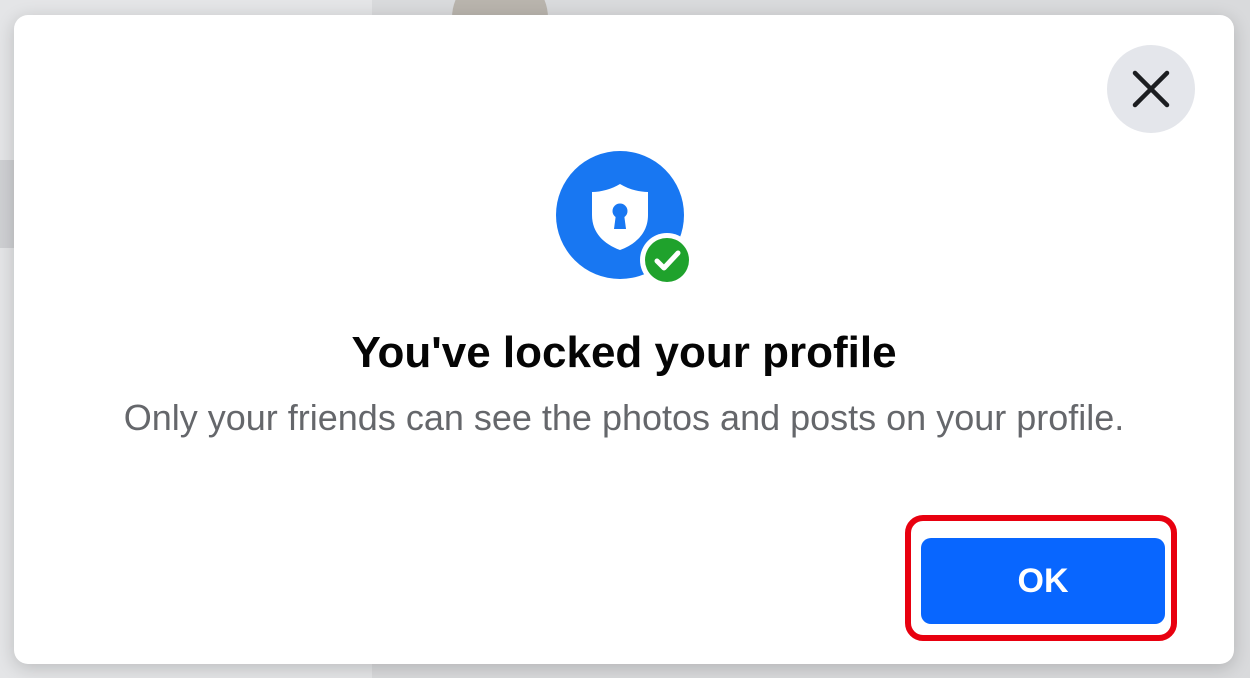  What do you see at coordinates (1043, 581) in the screenshot?
I see `ok-button: OK` at bounding box center [1043, 581].